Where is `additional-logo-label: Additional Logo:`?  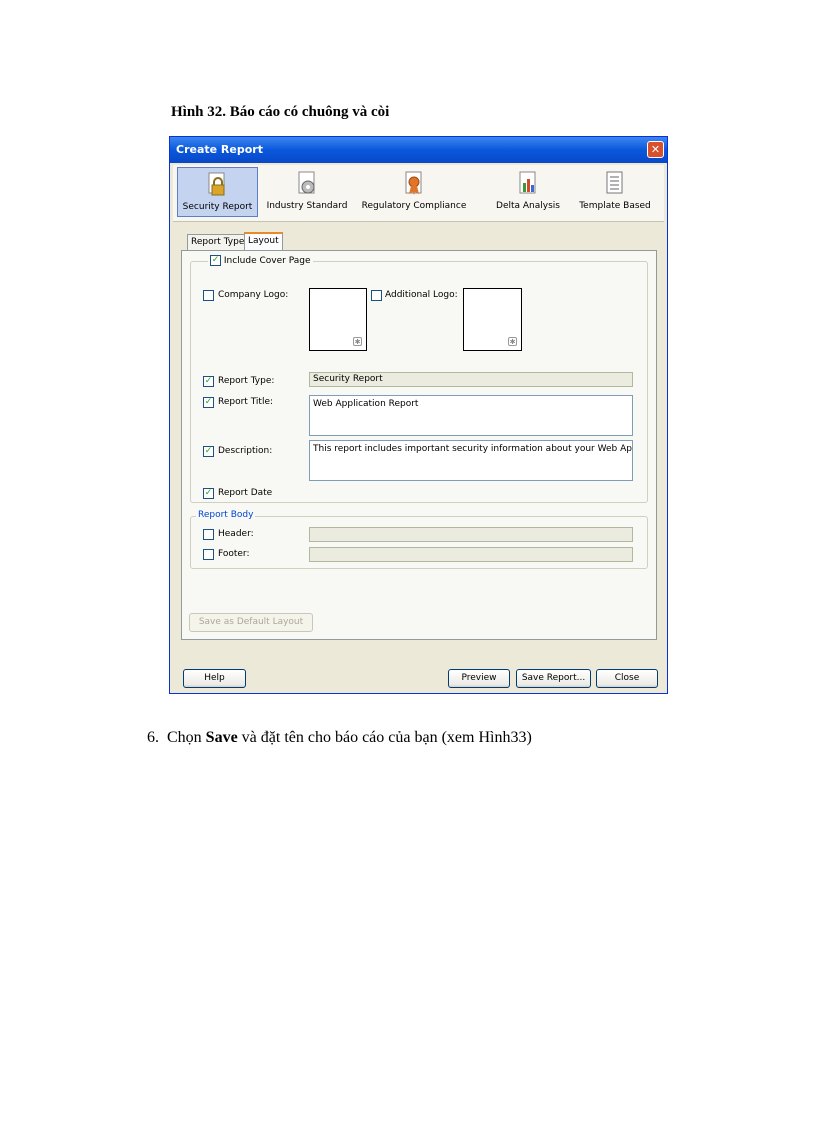 additional-logo-label: Additional Logo: is located at coordinates (421, 295).